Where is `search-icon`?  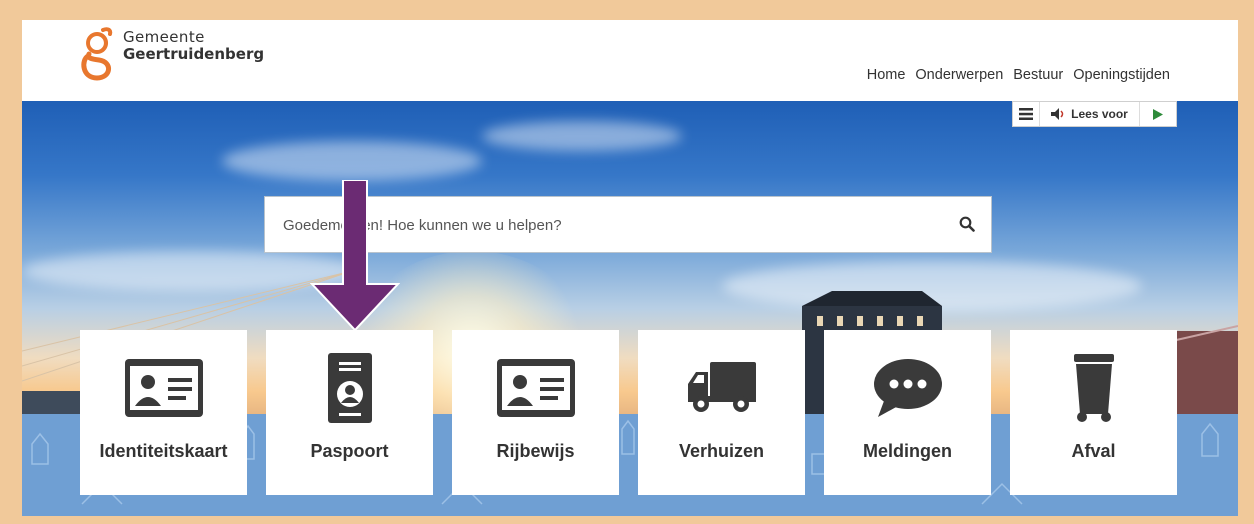 search-icon is located at coordinates (967, 224).